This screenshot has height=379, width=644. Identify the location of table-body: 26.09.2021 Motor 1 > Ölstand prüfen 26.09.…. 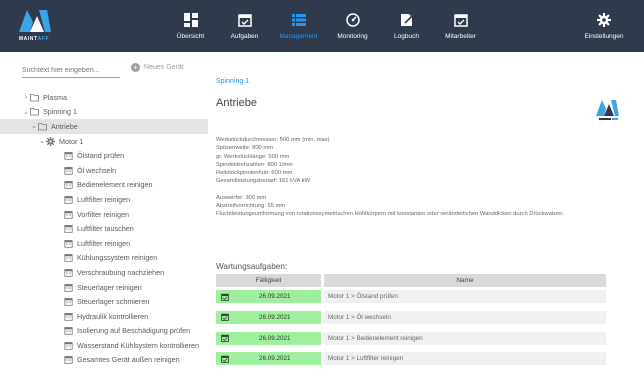
(411, 328).